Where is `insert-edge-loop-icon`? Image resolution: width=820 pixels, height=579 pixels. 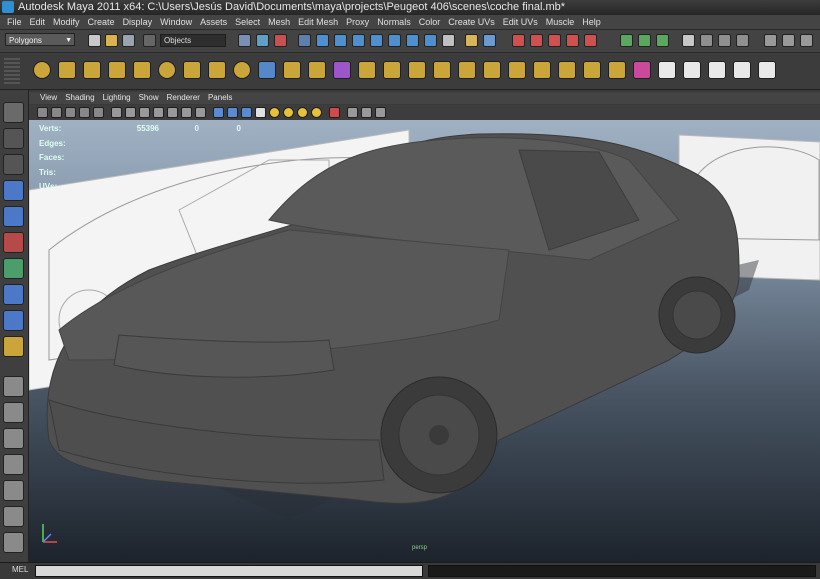 insert-edge-loop-icon is located at coordinates (442, 70).